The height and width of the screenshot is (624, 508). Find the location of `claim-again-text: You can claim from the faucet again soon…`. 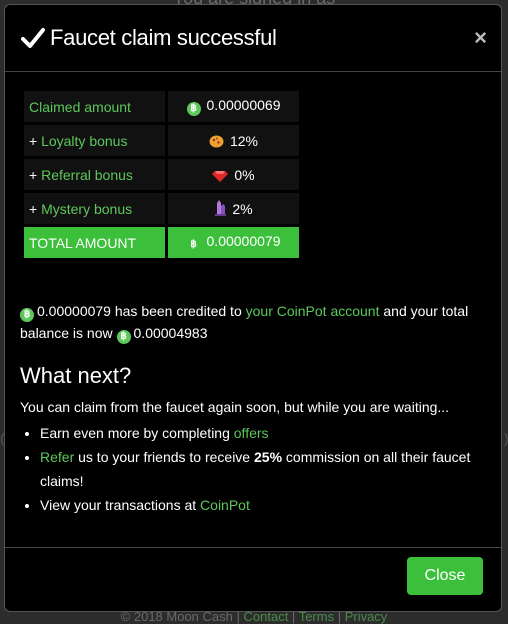

claim-again-text: You can claim from the faucet again soon… is located at coordinates (235, 407).